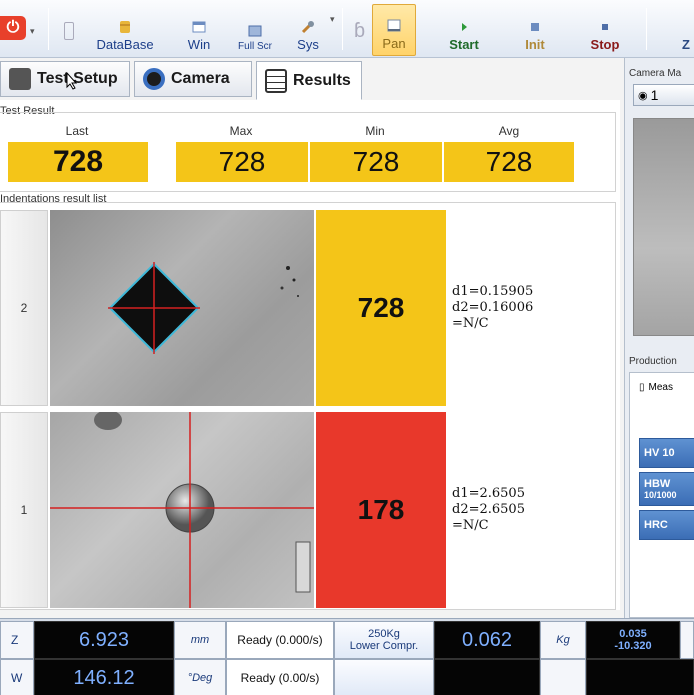 This screenshot has width=694, height=695. I want to click on production-title: Production, so click(653, 361).